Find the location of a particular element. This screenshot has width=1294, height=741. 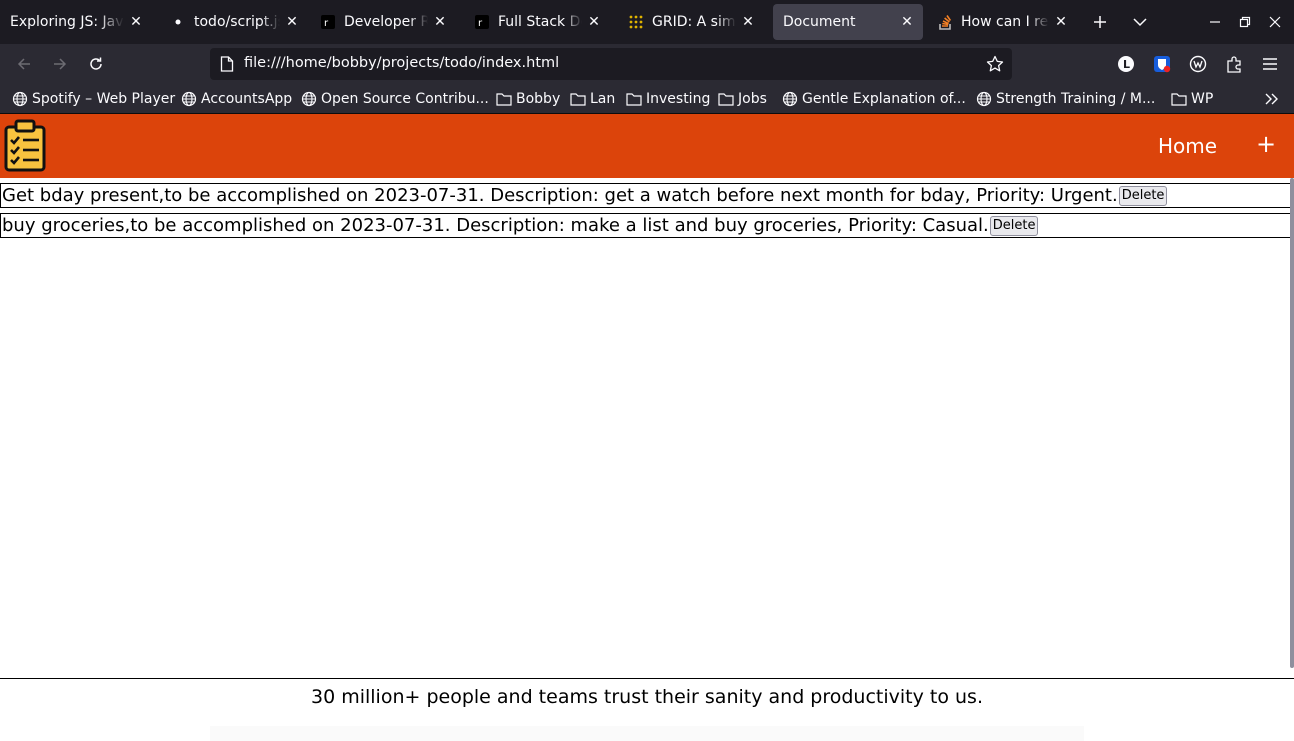

bookmark-label: Spotify – Web Player is located at coordinates (104, 99).